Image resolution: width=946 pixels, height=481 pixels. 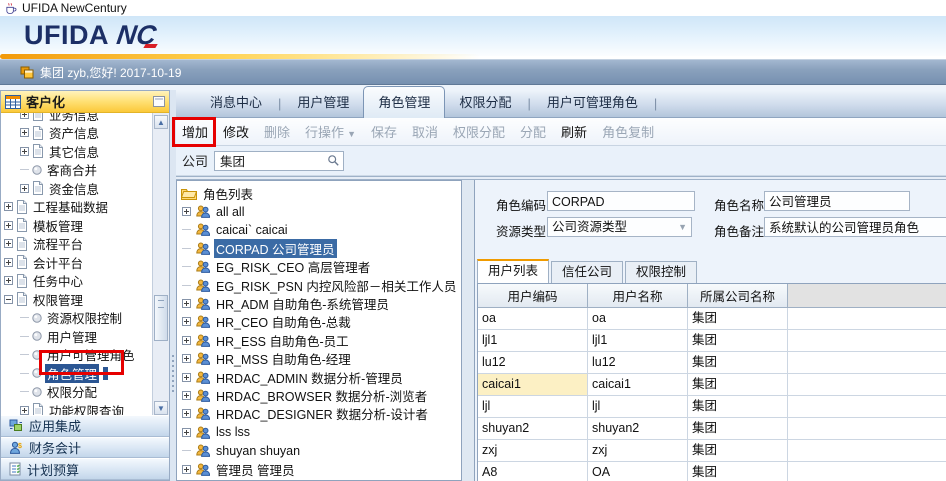 I want to click on sidebar-tree-item: 任务中心, so click(x=85, y=281).